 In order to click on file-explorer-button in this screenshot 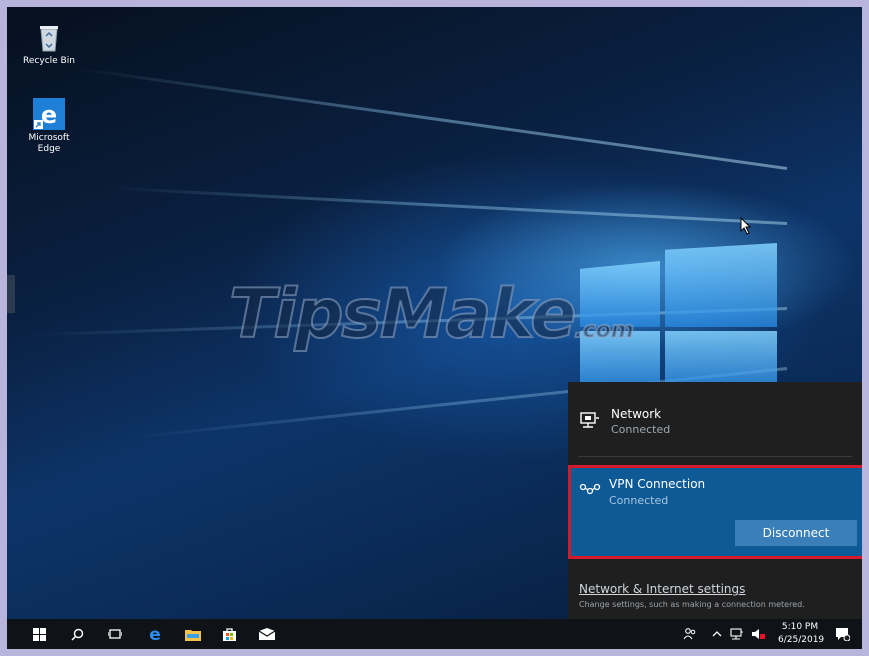, I will do `click(193, 634)`.